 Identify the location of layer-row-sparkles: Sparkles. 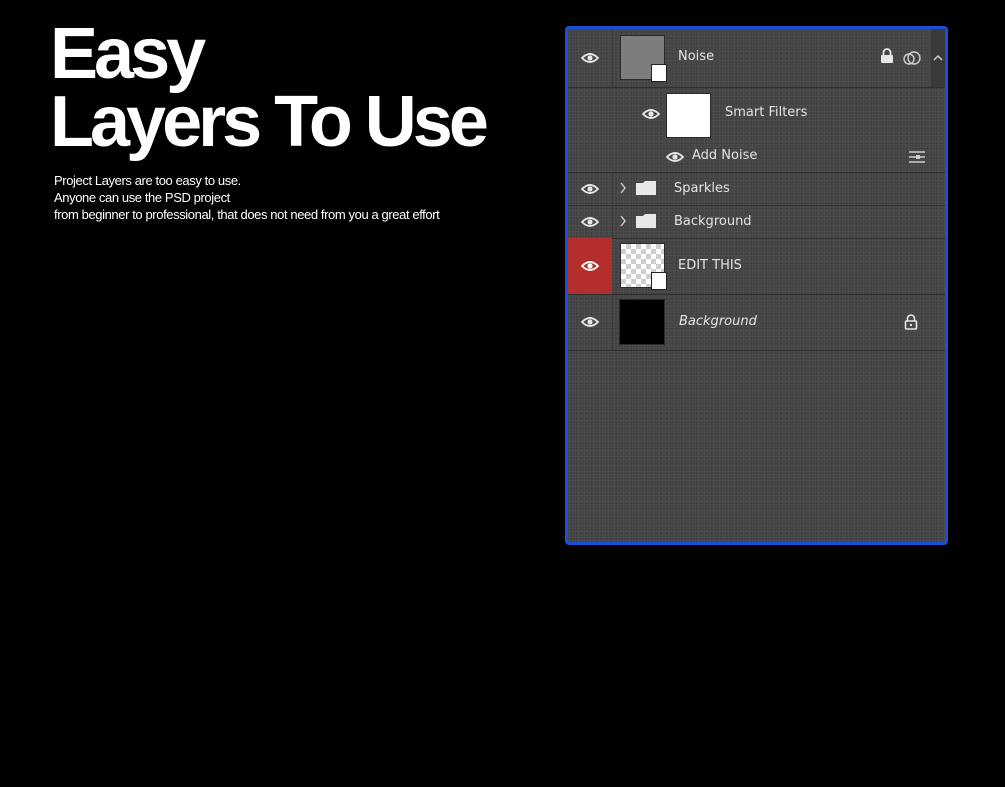
(756, 189).